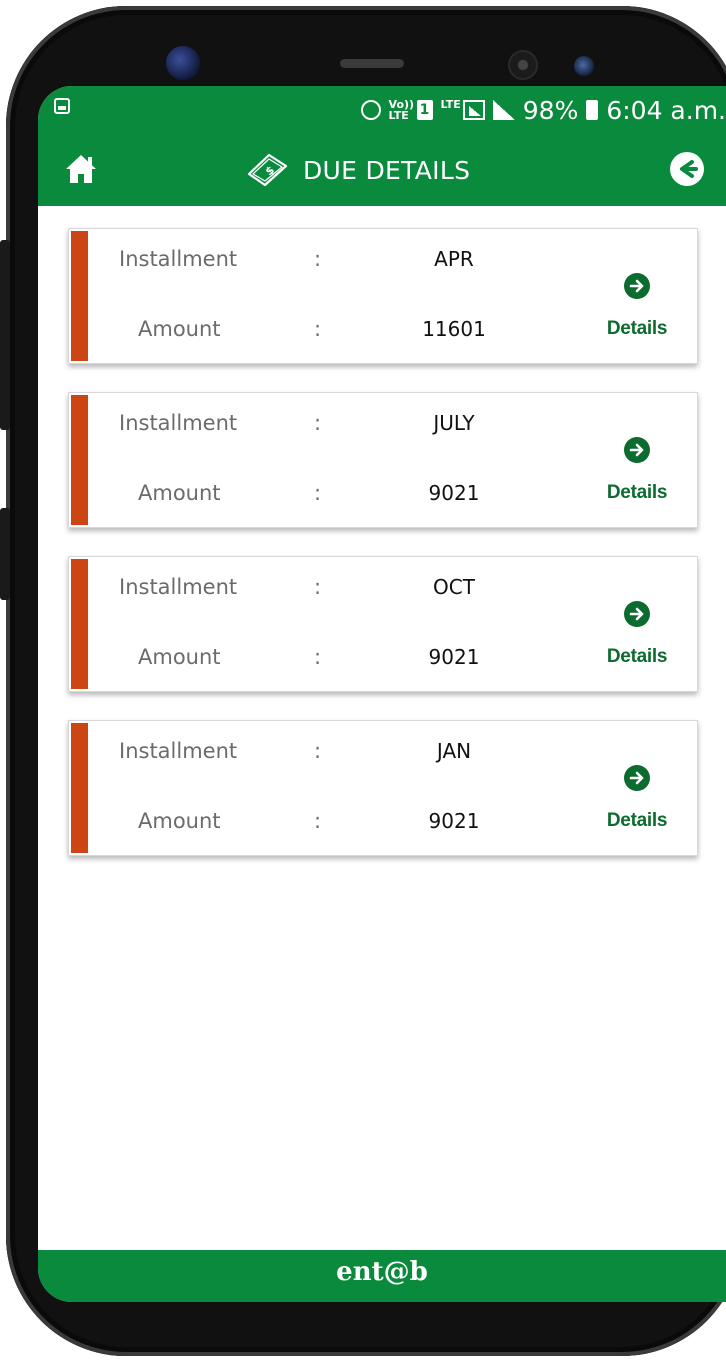 This screenshot has height=1362, width=726. What do you see at coordinates (5, 554) in the screenshot?
I see `bixby-button` at bounding box center [5, 554].